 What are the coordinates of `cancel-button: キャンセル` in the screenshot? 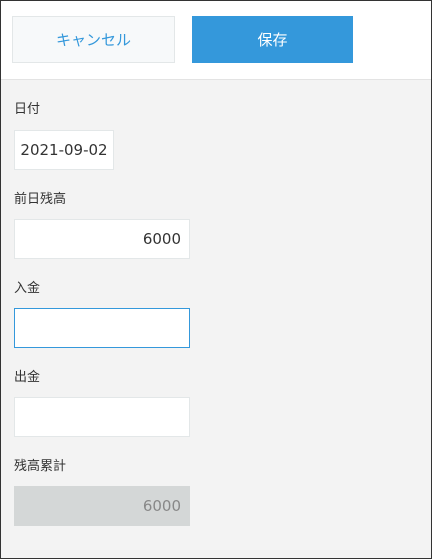 It's located at (93, 39).